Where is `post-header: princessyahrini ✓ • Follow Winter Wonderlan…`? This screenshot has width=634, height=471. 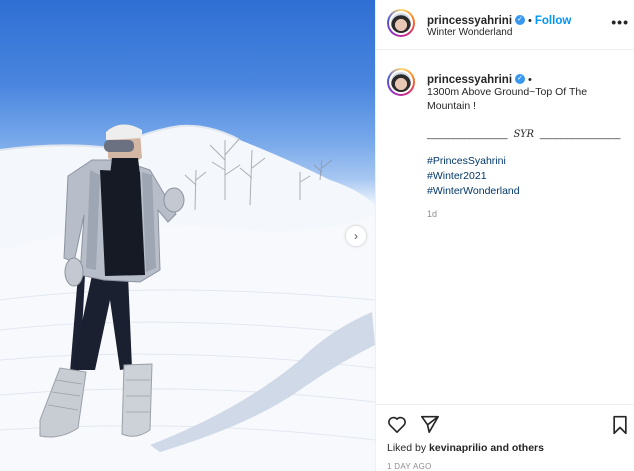 post-header: princessyahrini ✓ • Follow Winter Wonderlan… is located at coordinates (505, 25).